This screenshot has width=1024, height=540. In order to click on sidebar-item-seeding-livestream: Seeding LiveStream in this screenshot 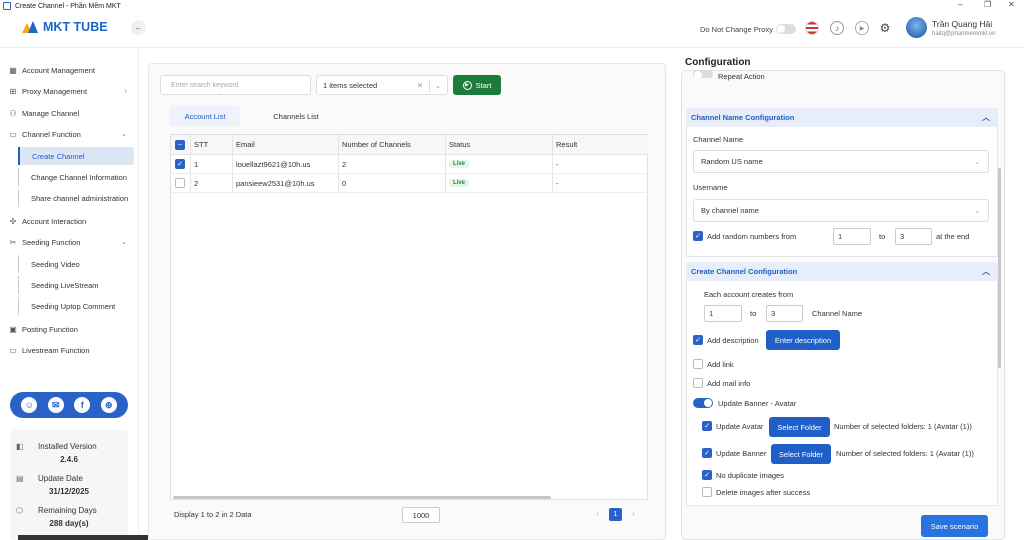, I will do `click(76, 285)`.